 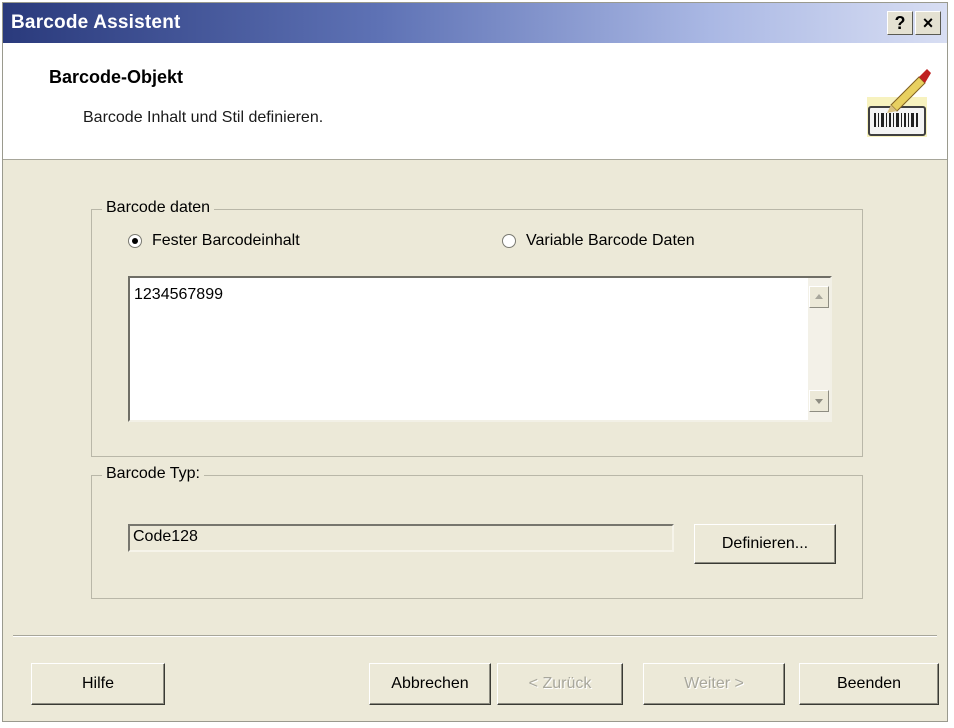 I want to click on close-button: ×, so click(x=928, y=23).